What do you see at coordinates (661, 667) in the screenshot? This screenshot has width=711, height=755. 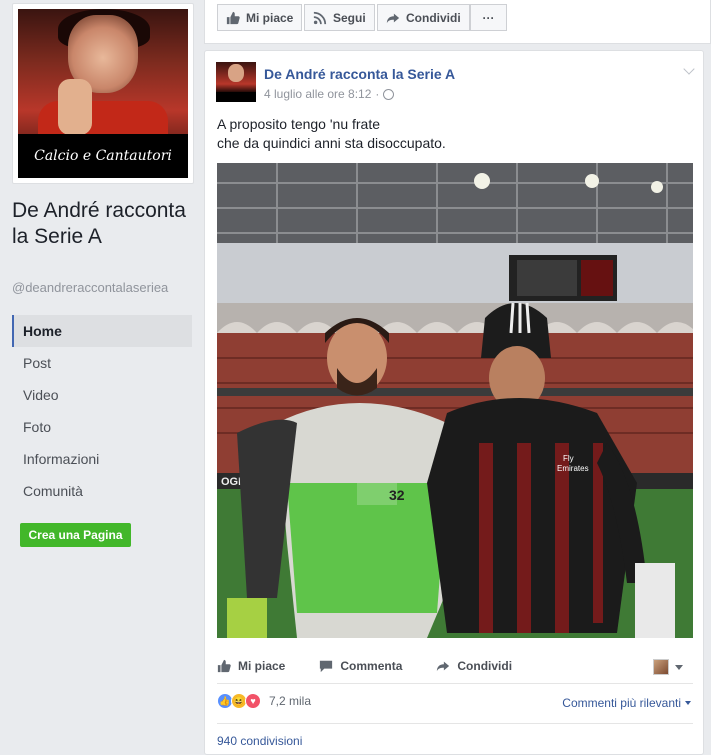 I see `avatar` at bounding box center [661, 667].